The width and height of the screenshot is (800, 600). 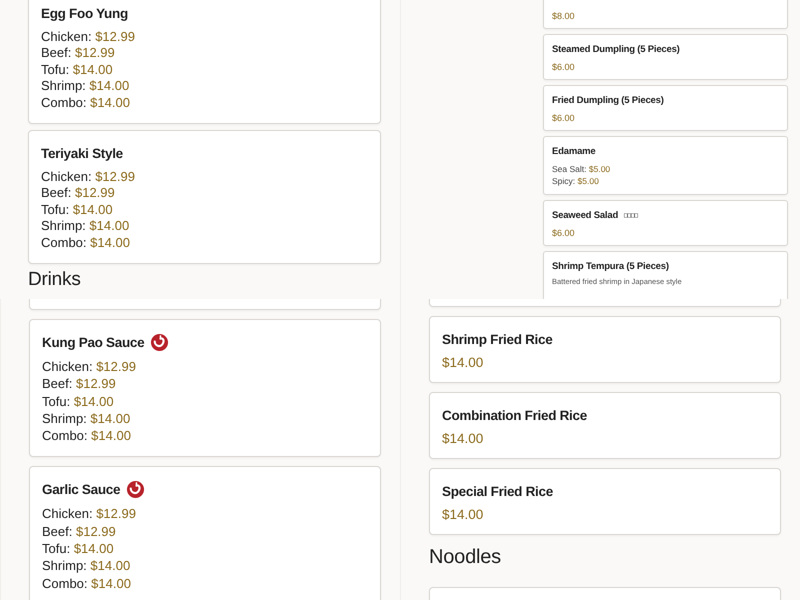 What do you see at coordinates (84, 13) in the screenshot?
I see `item-name: Egg Foo Yung` at bounding box center [84, 13].